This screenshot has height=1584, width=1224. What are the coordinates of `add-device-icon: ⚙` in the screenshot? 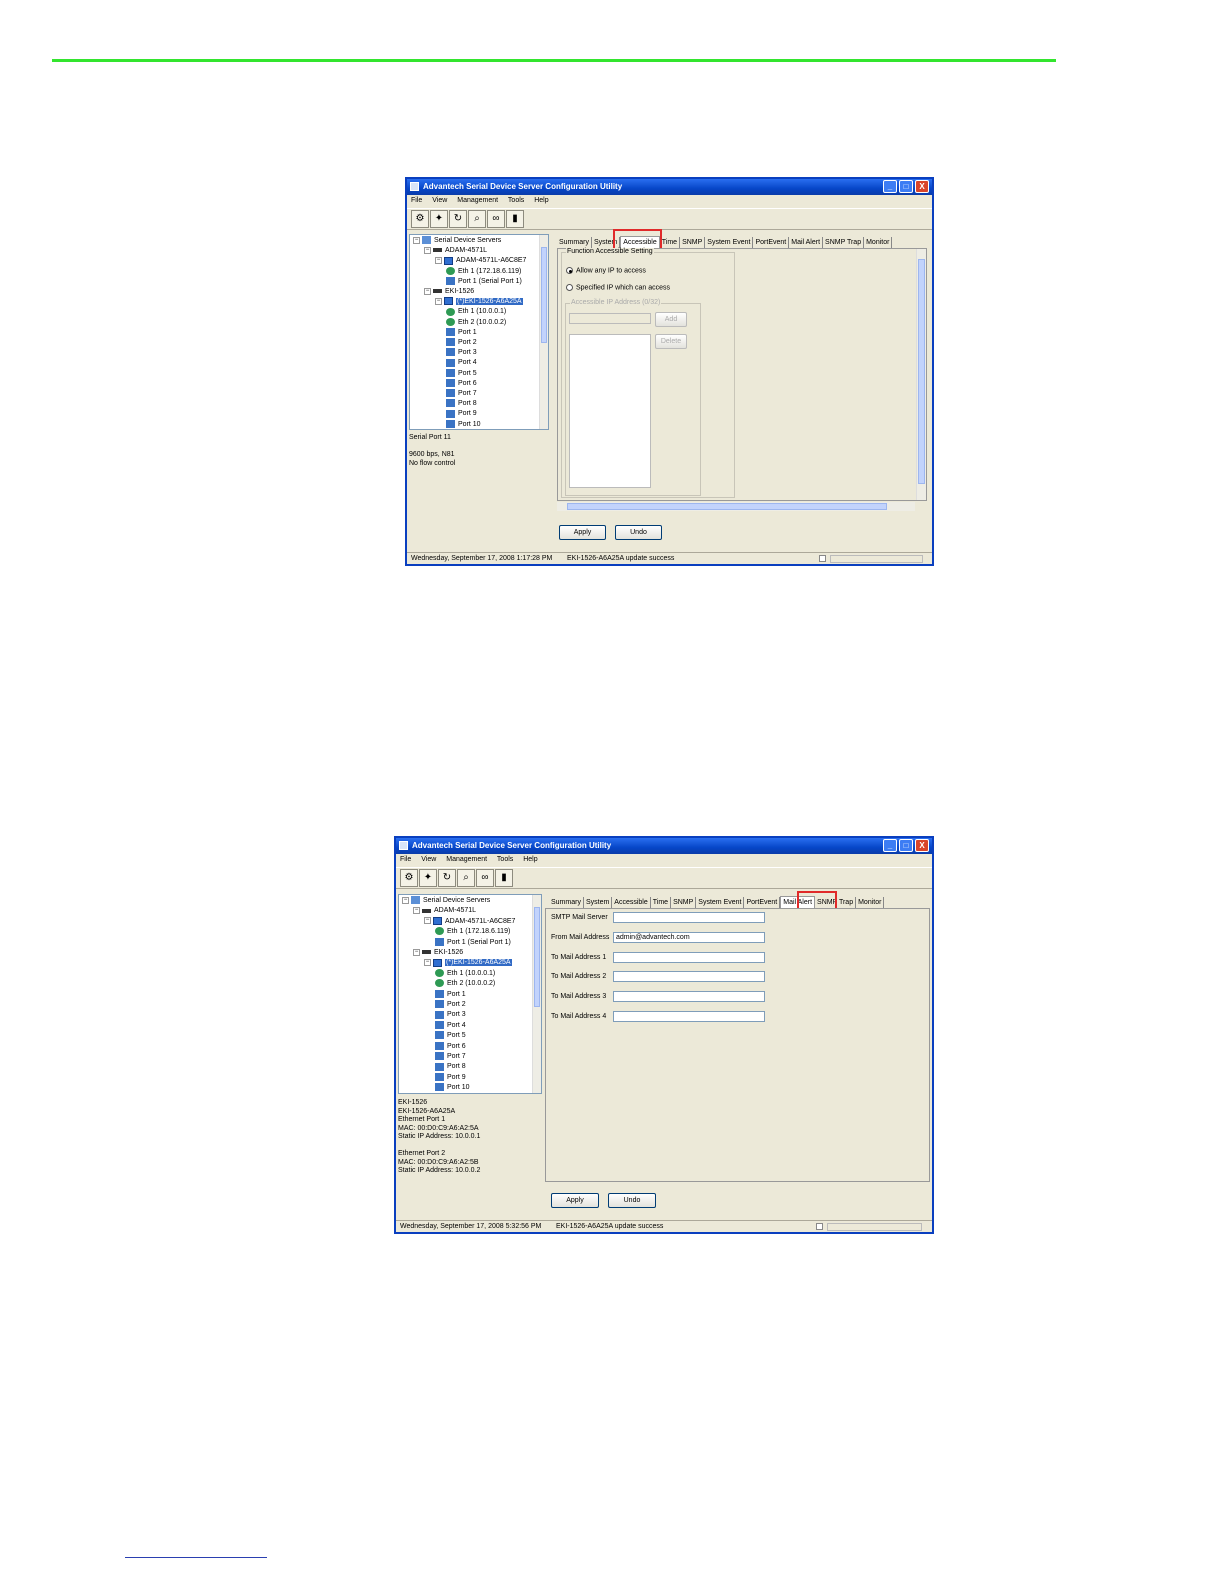 It's located at (409, 878).